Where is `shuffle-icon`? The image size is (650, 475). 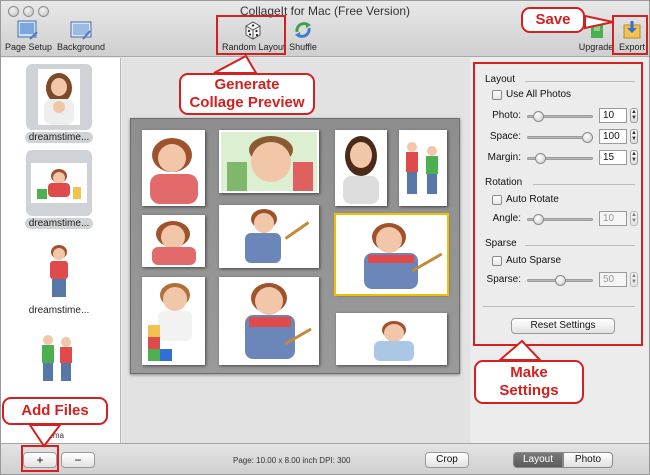 shuffle-icon is located at coordinates (303, 30).